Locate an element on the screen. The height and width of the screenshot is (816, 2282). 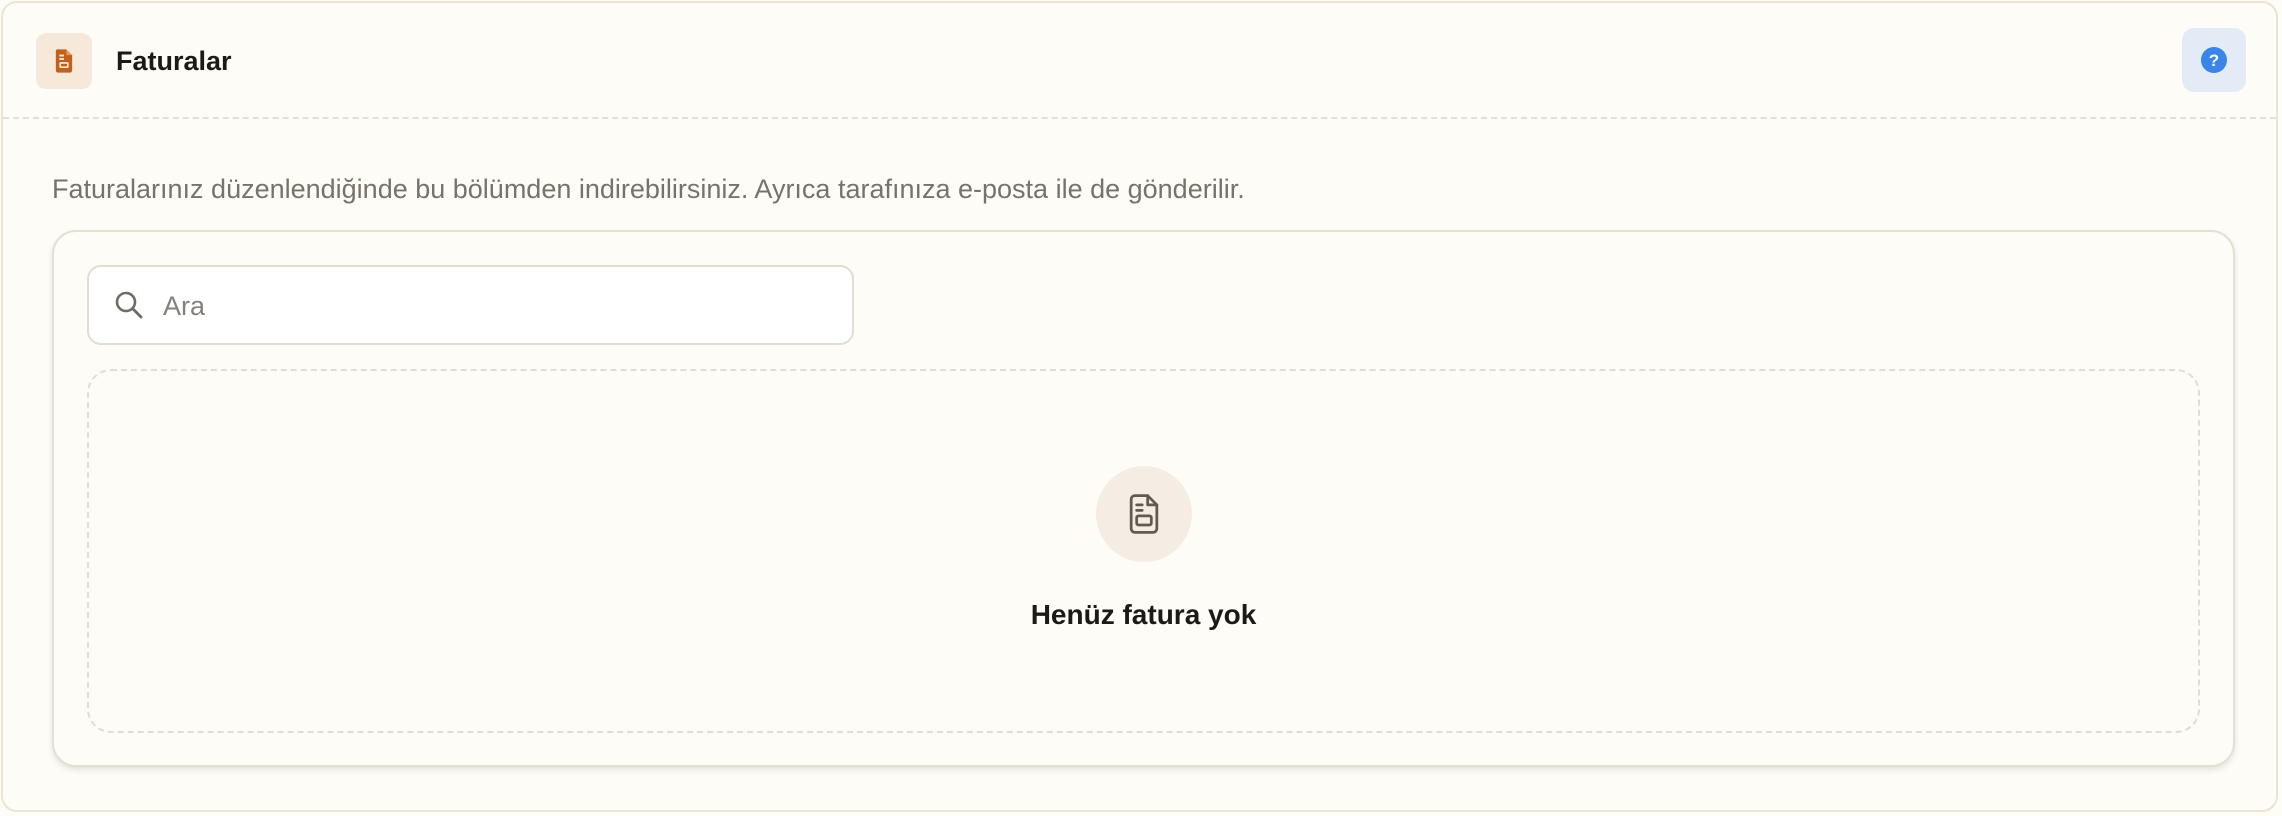
search-box is located at coordinates (470, 305).